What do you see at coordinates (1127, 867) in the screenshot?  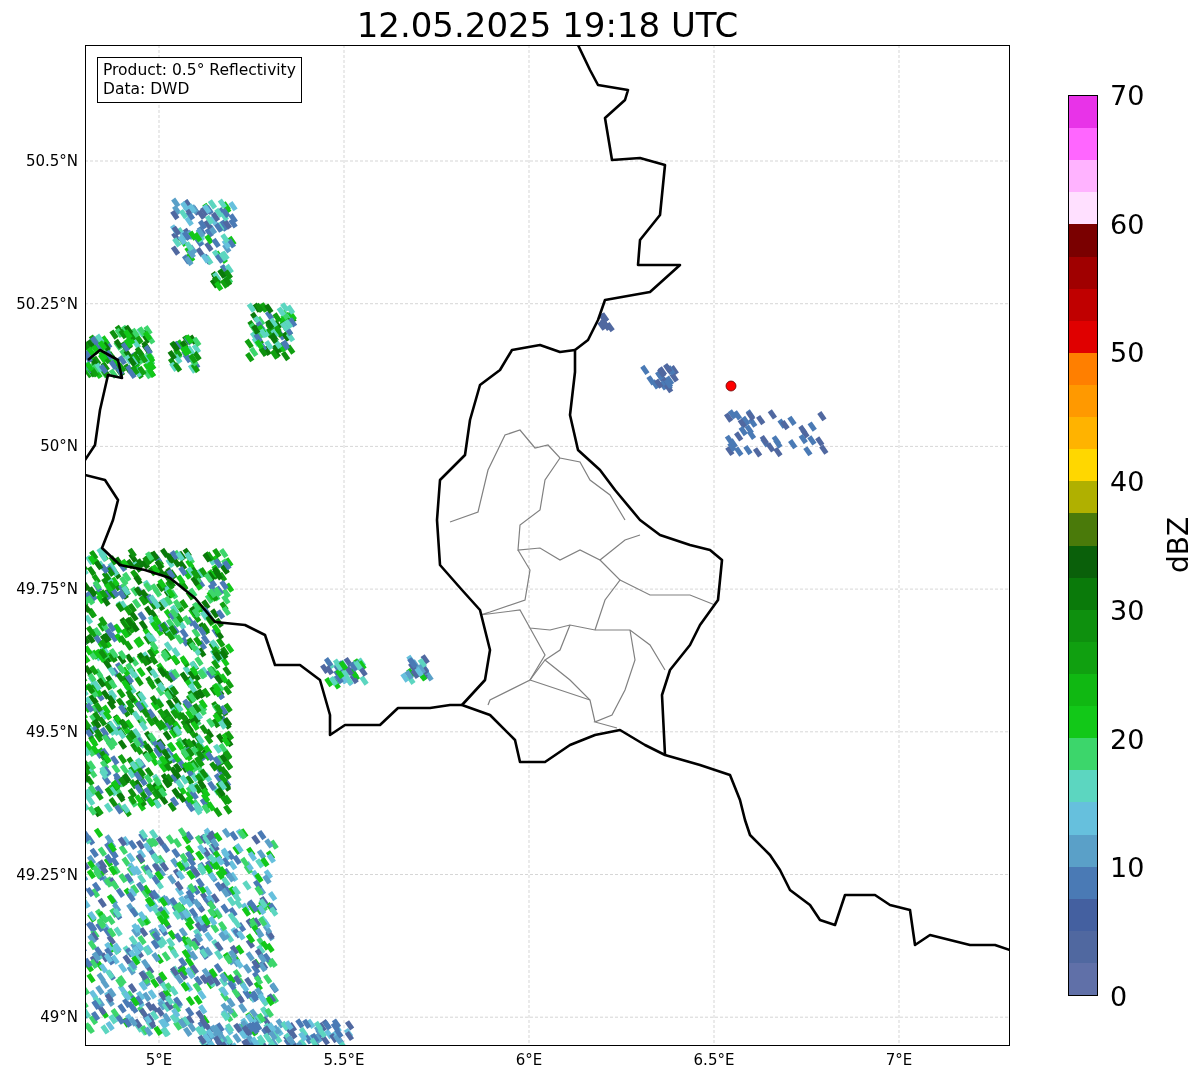 I see `colorbar-tick-label: 10` at bounding box center [1127, 867].